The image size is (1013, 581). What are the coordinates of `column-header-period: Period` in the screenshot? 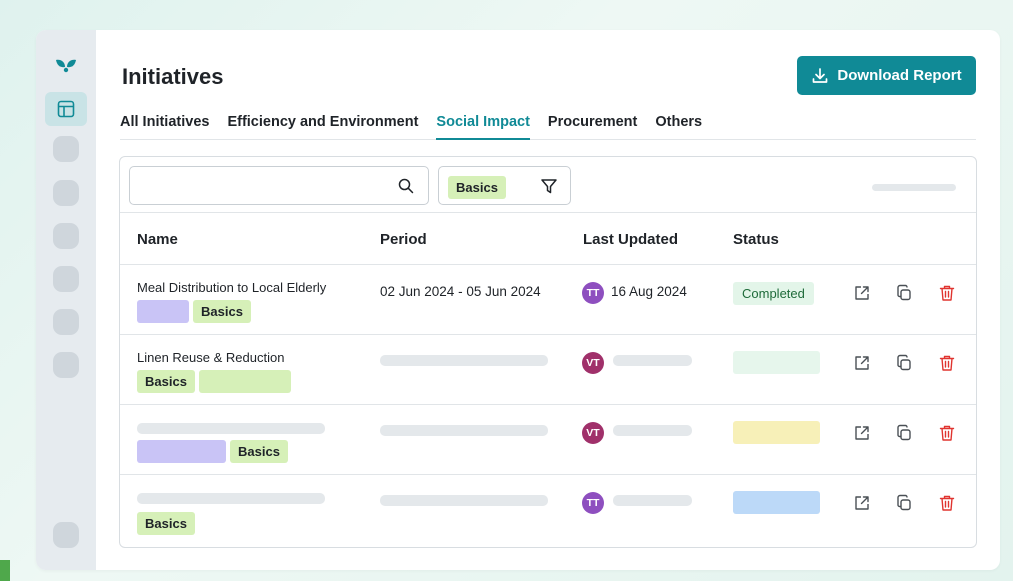 It's located at (403, 239).